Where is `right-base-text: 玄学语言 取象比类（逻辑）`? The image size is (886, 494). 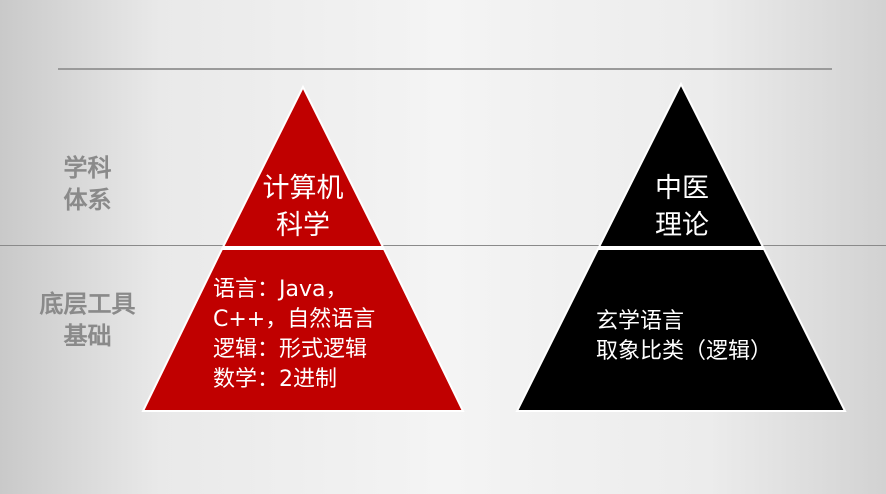 right-base-text: 玄学语言 取象比类（逻辑） is located at coordinates (684, 336).